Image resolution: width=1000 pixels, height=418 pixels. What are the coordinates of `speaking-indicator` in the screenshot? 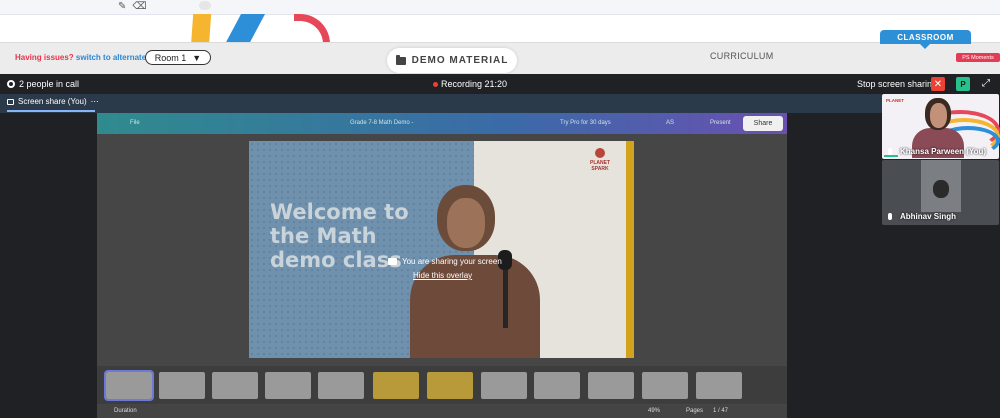 It's located at (891, 156).